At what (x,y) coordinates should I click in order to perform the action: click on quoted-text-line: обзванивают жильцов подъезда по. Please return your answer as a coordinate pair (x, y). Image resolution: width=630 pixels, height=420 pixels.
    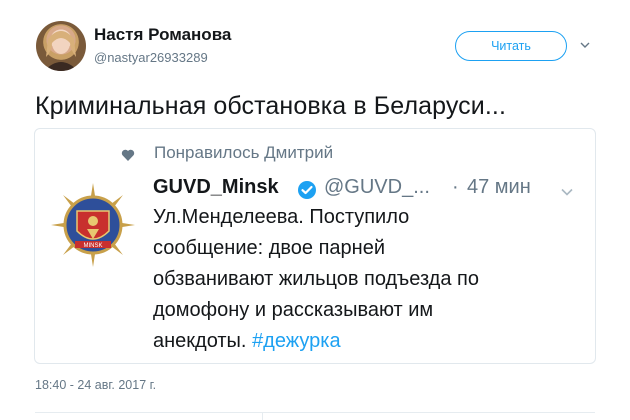
    Looking at the image, I should click on (316, 279).